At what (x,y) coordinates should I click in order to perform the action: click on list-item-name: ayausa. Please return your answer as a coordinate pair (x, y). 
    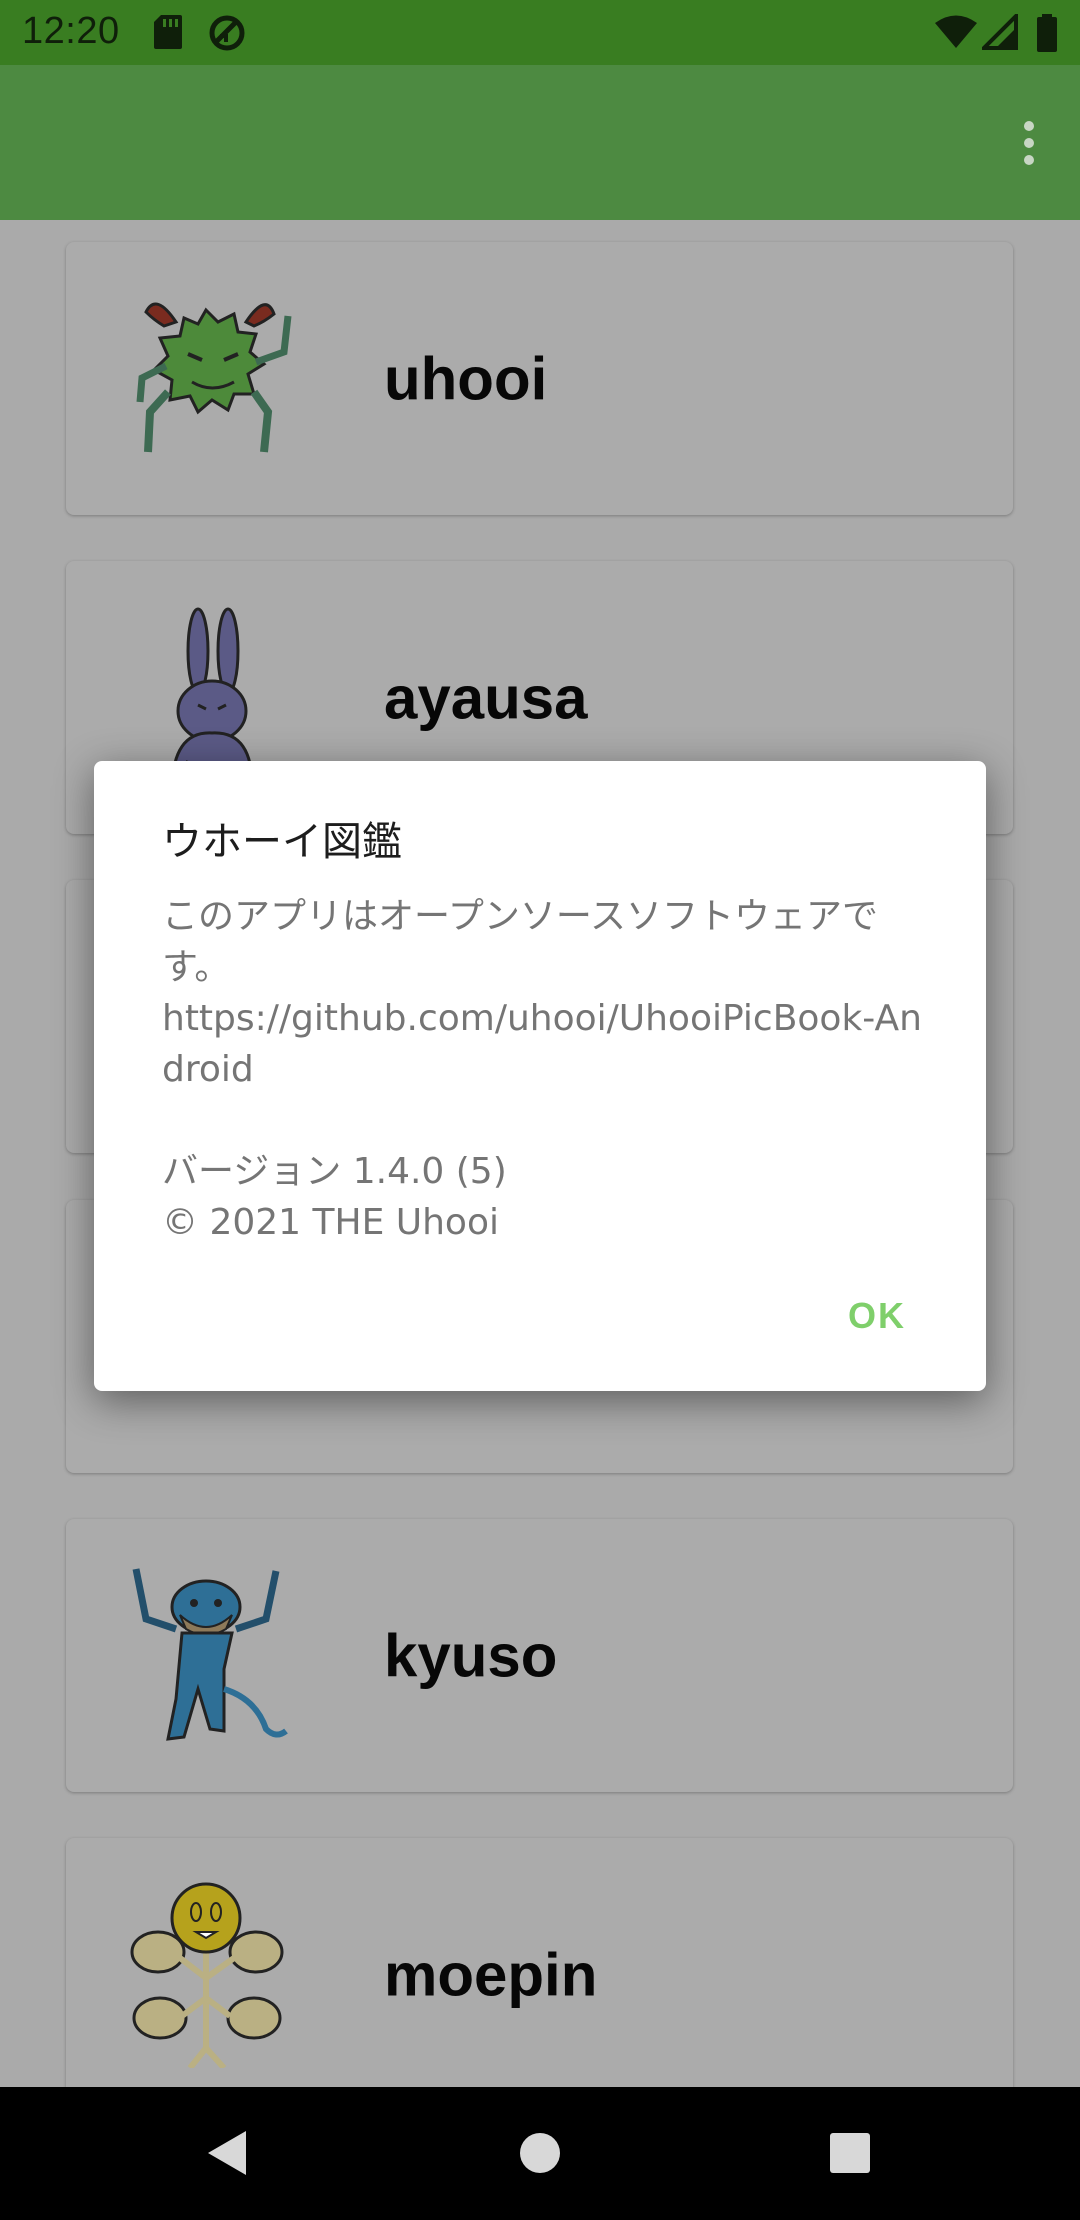
    Looking at the image, I should click on (486, 697).